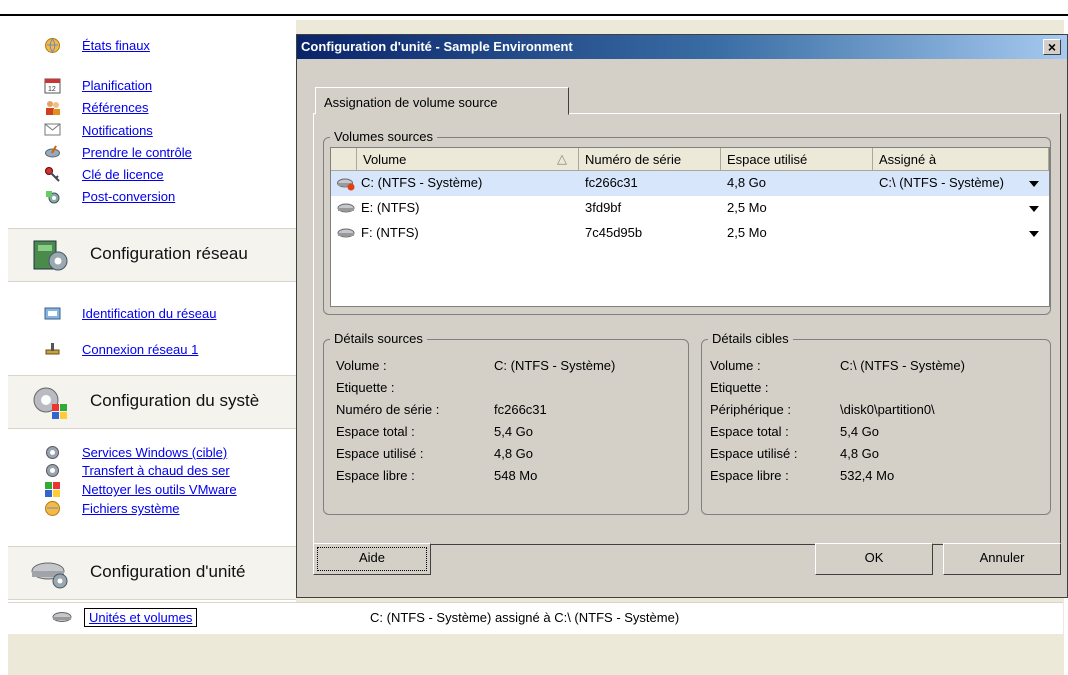 The height and width of the screenshot is (675, 1068). I want to click on disk-warning-icon, so click(346, 184).